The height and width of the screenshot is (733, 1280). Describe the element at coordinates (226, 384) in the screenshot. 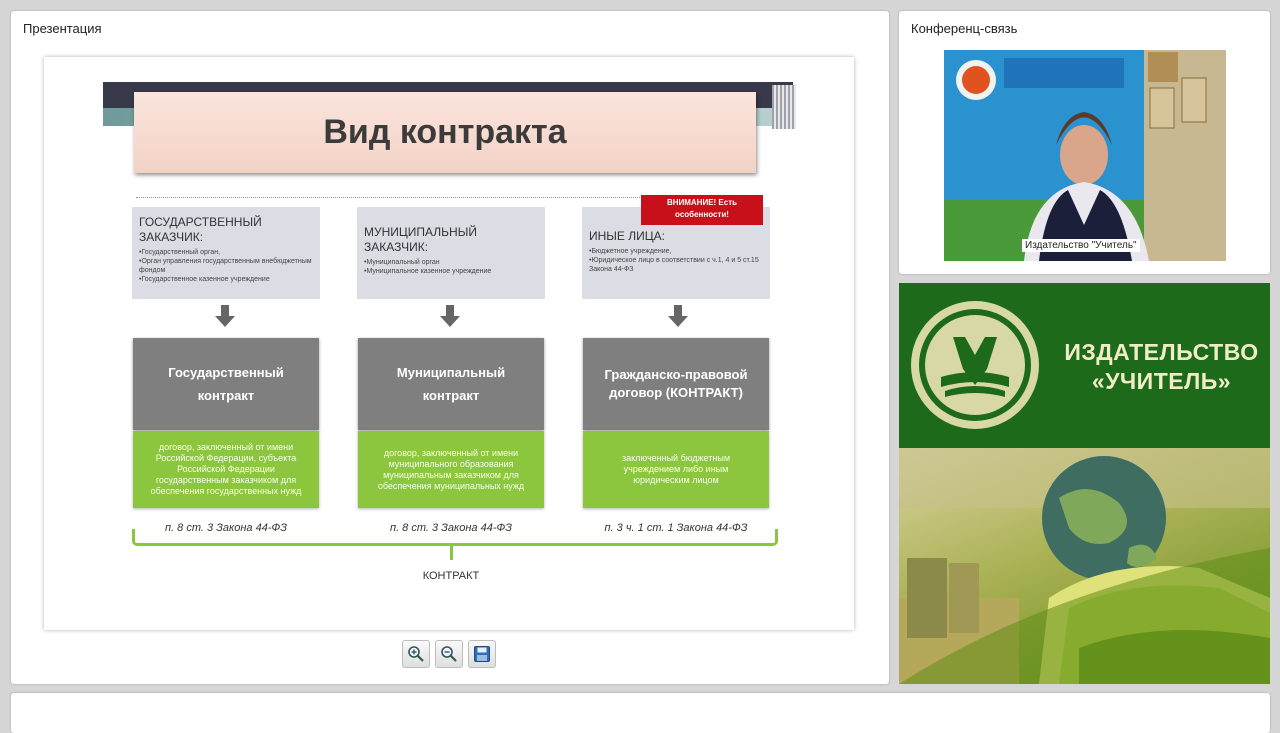

I see `contract-type-state: Государственный контракт` at that location.